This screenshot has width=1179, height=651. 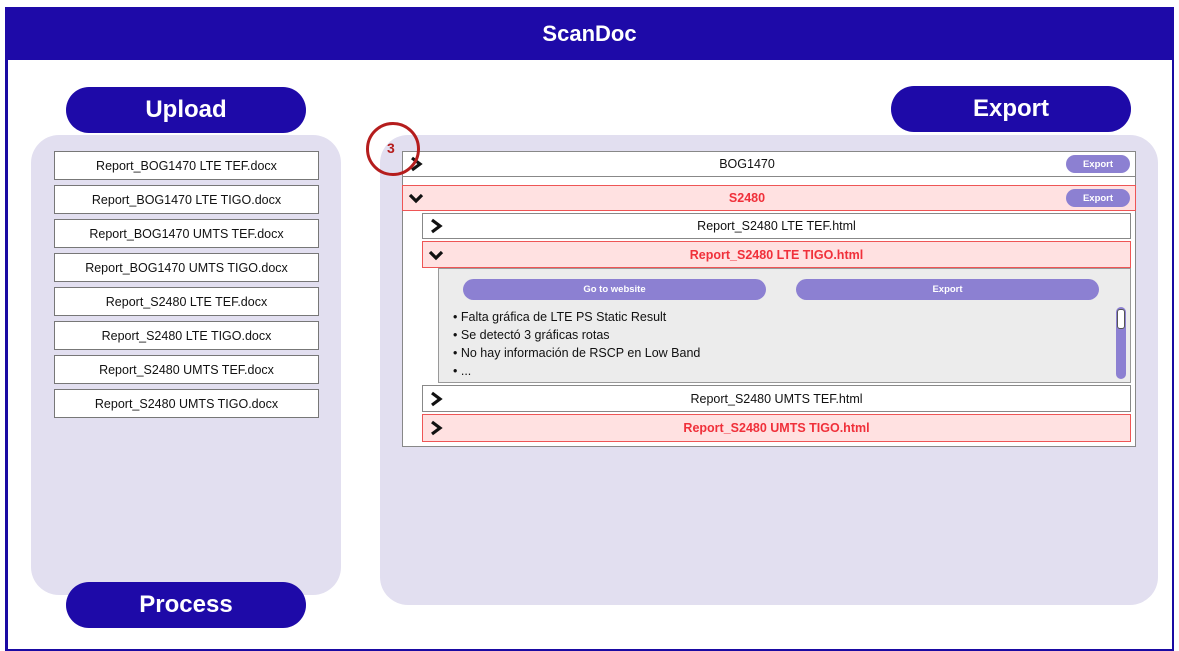 What do you see at coordinates (186, 165) in the screenshot?
I see `file-item: Report_BOG1470 LTE TEF.docx` at bounding box center [186, 165].